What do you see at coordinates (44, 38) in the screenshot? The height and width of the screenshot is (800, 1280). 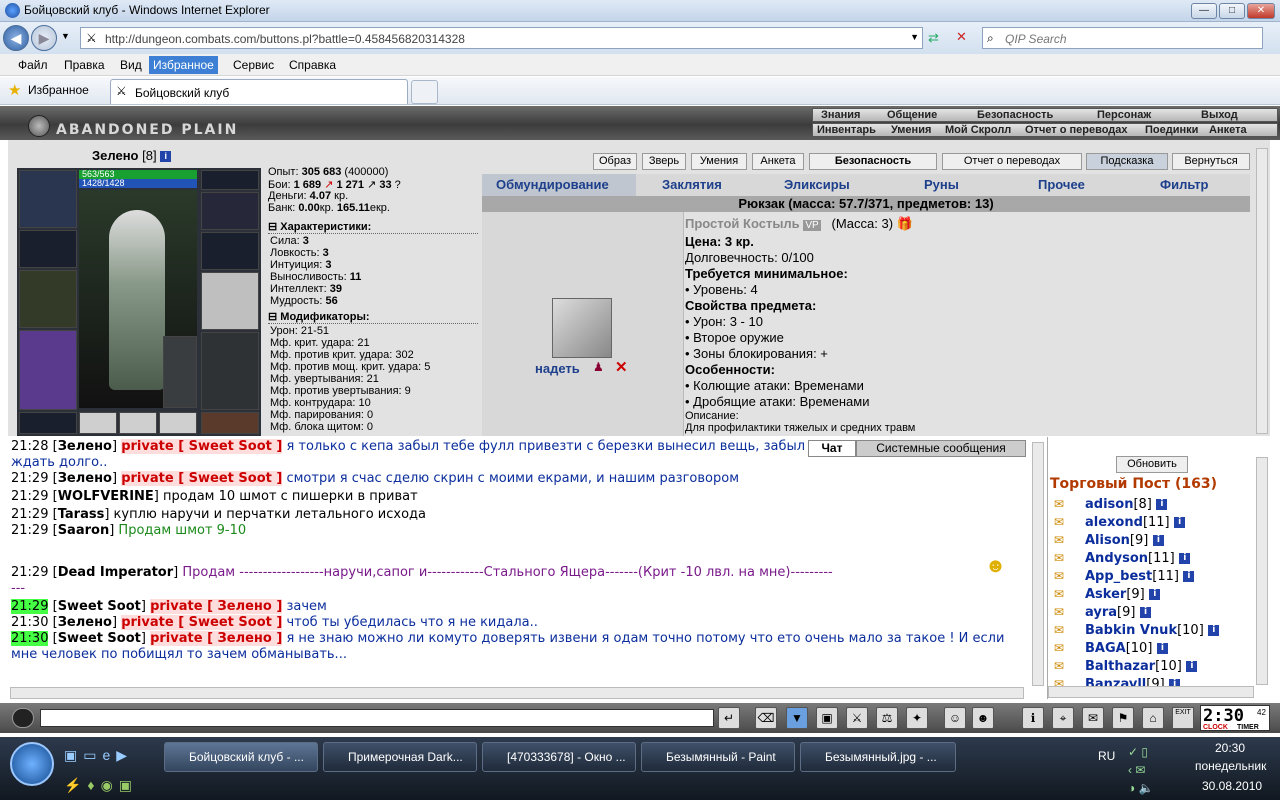 I see `forward-button: ▶` at bounding box center [44, 38].